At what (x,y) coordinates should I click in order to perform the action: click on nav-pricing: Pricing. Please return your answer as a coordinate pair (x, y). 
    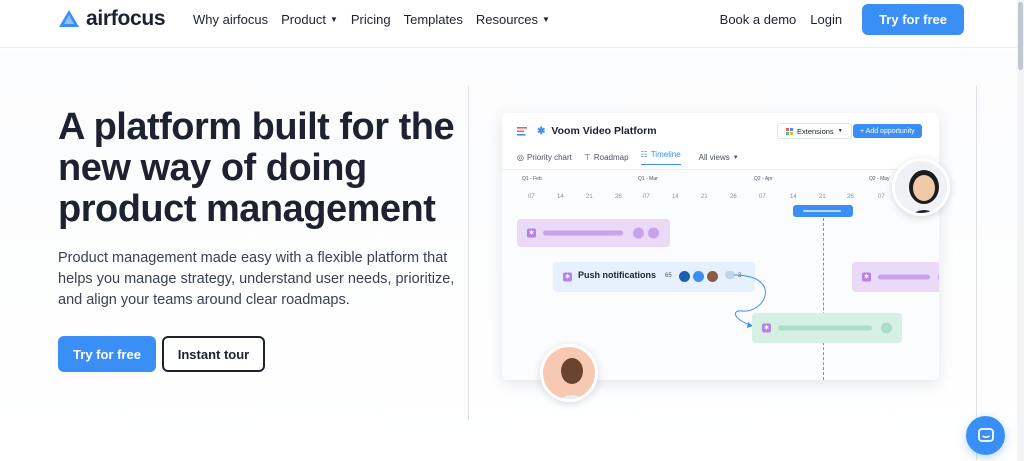
    Looking at the image, I should click on (371, 19).